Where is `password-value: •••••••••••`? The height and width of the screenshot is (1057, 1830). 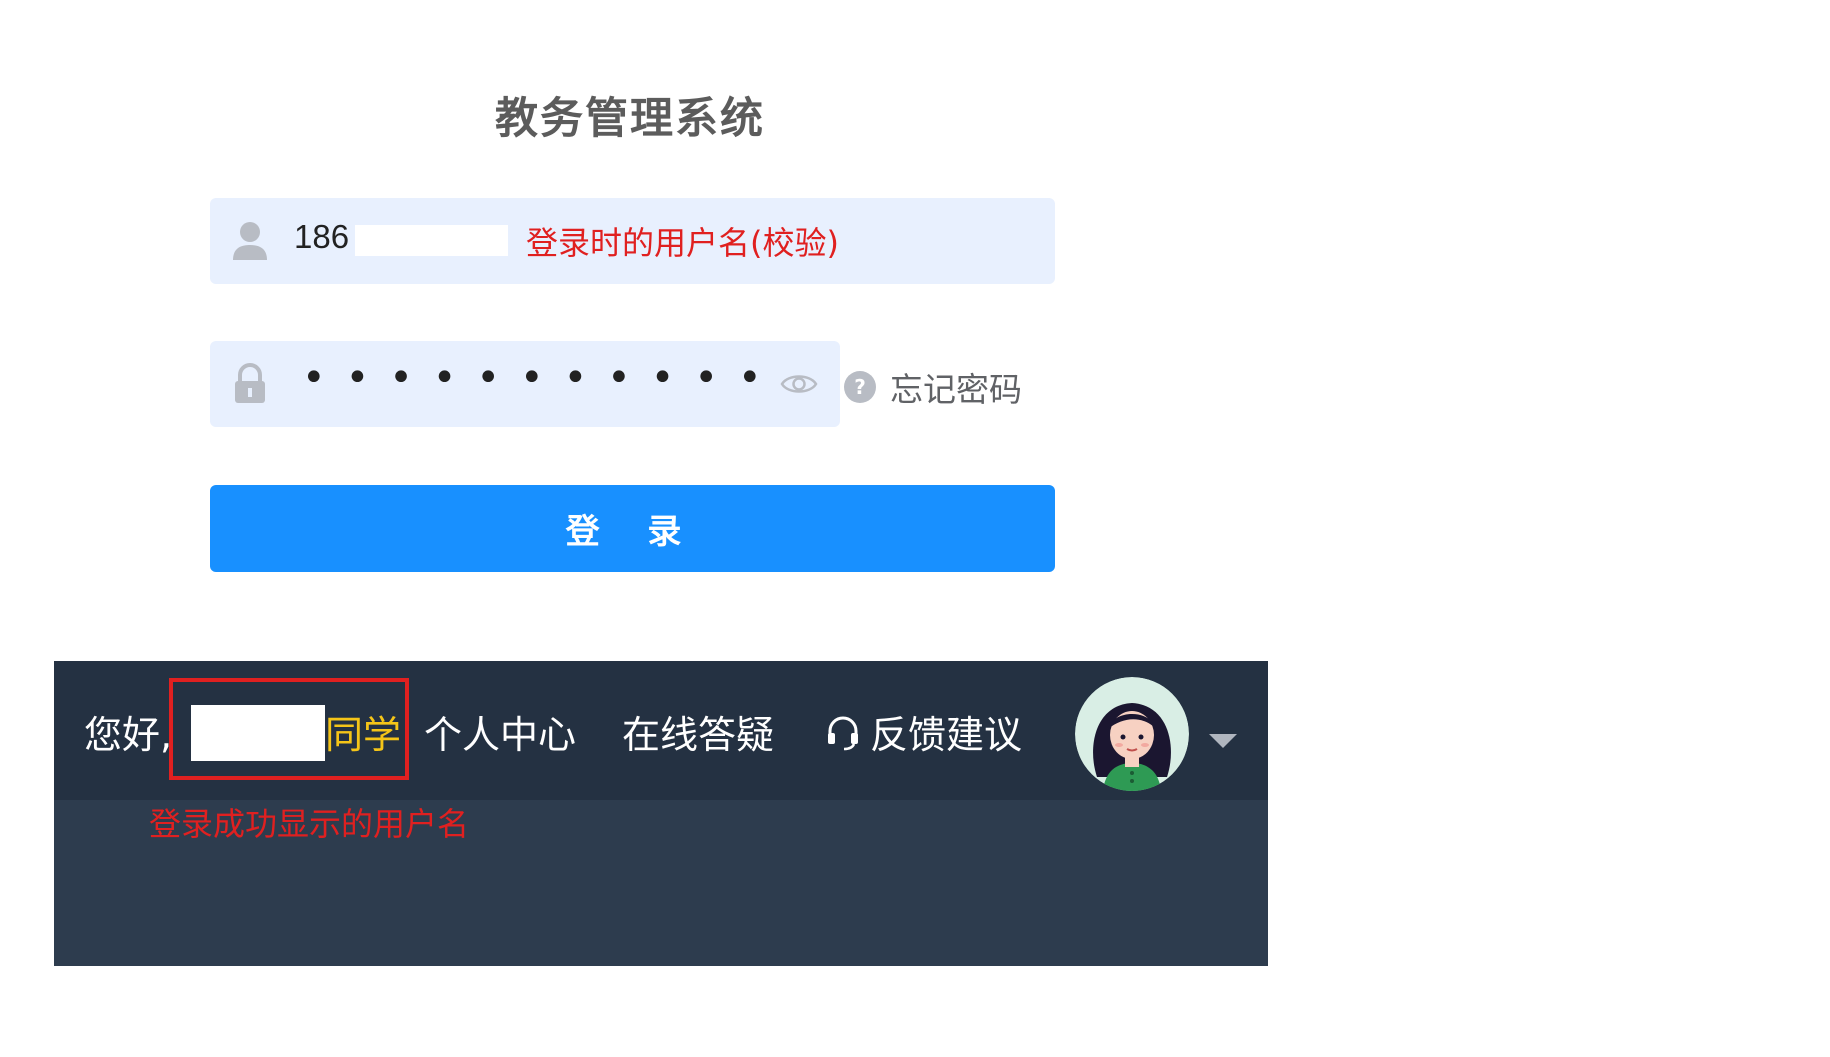 password-value: ••••••••••• is located at coordinates (542, 378).